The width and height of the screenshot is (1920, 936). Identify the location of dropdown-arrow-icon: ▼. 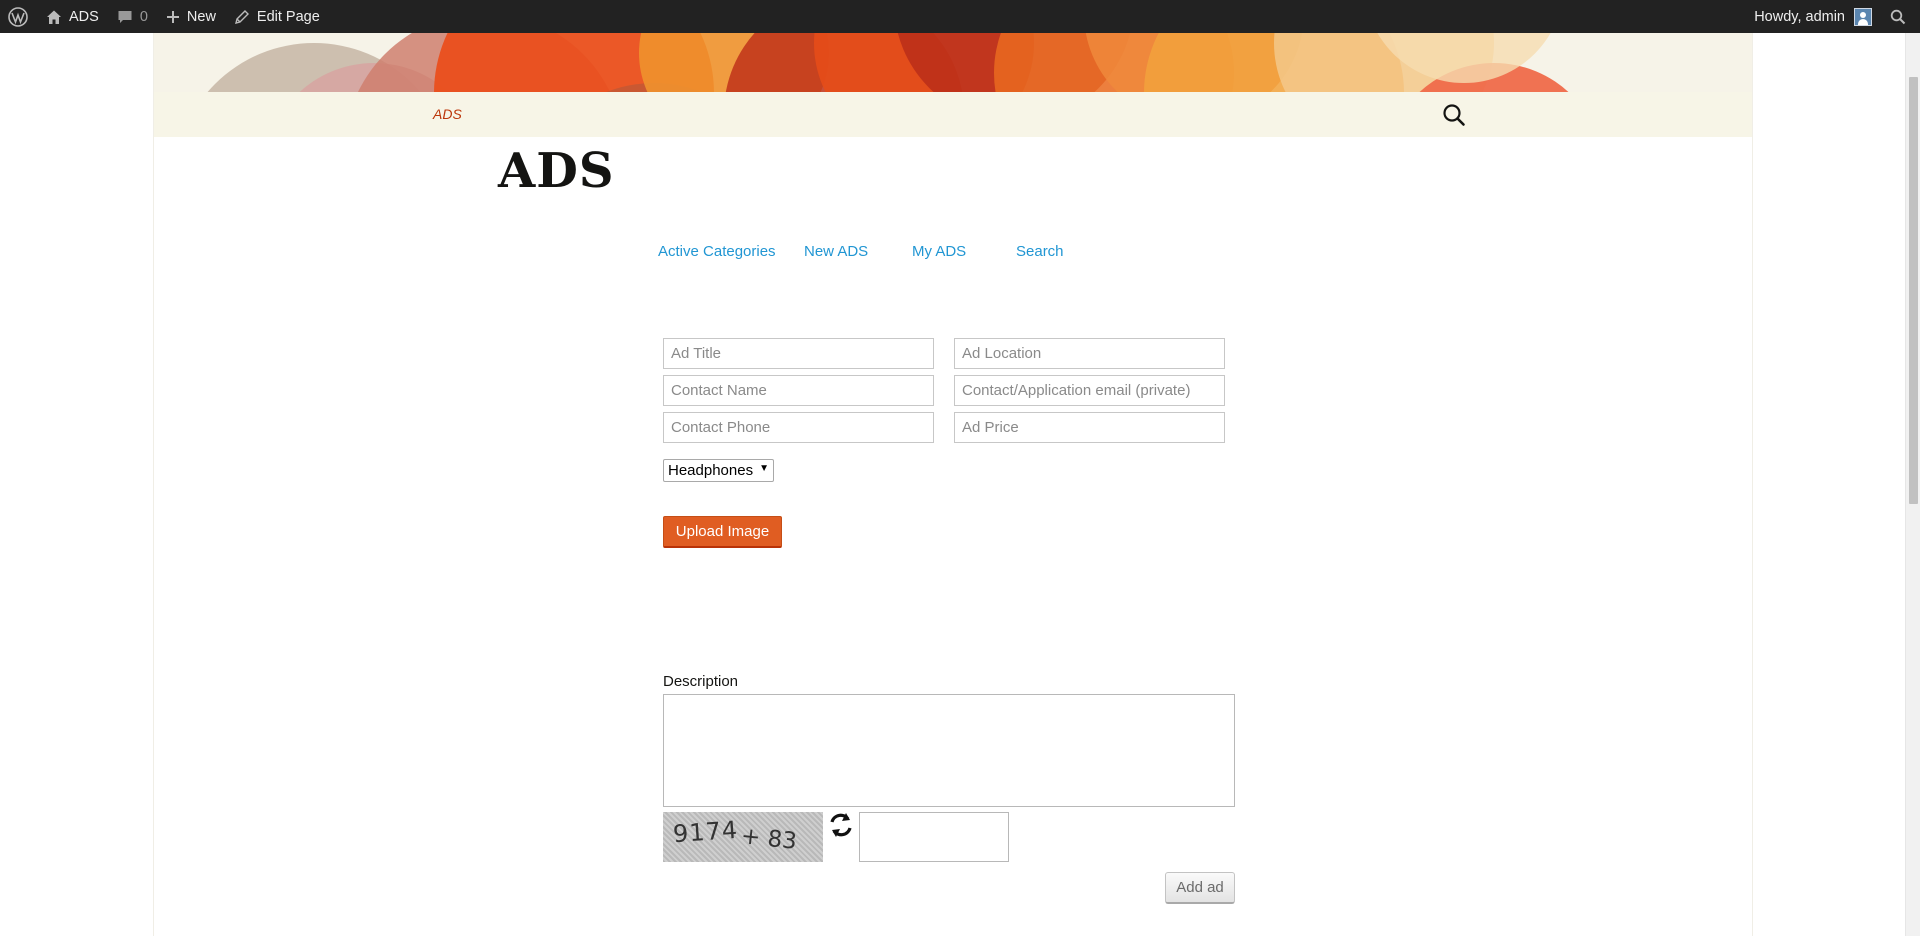
(764, 468).